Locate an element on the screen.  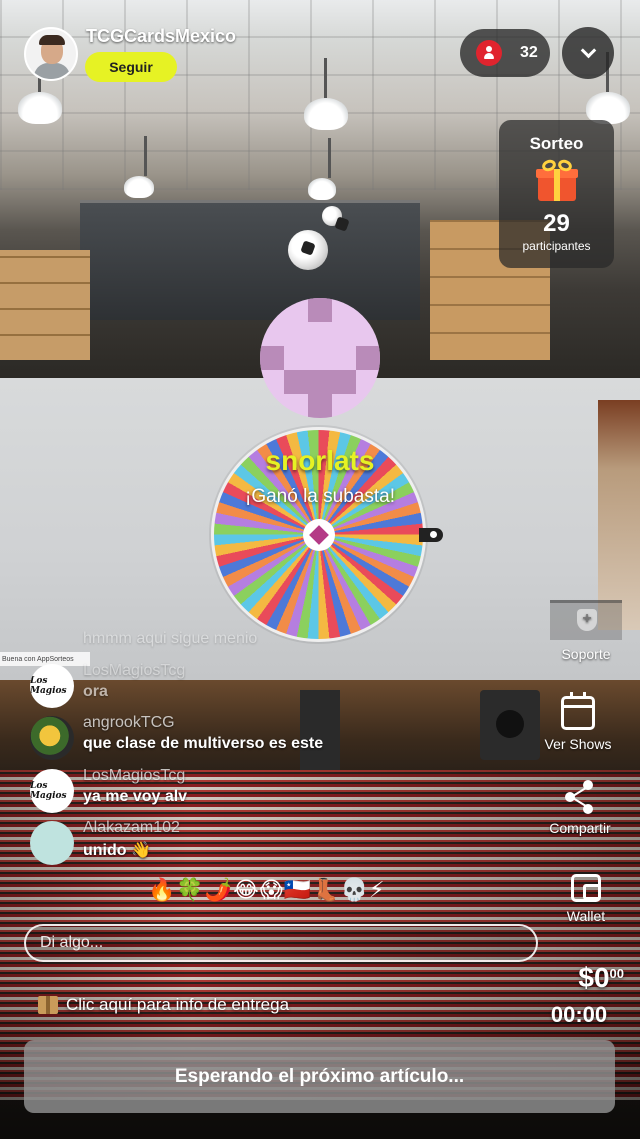
wheel-logo-icon is located at coordinates (319, 535).